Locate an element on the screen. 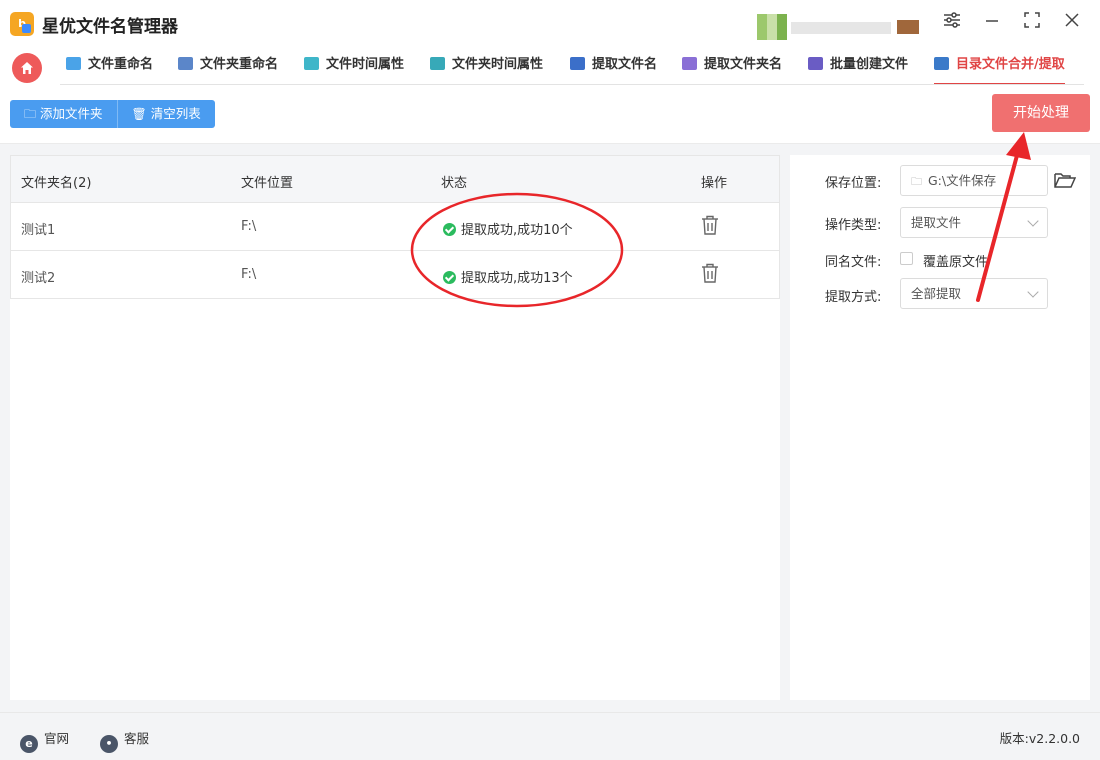 The height and width of the screenshot is (760, 1100). footer: e 官网 • 客服 版本:v2.2.0.0 is located at coordinates (550, 736).